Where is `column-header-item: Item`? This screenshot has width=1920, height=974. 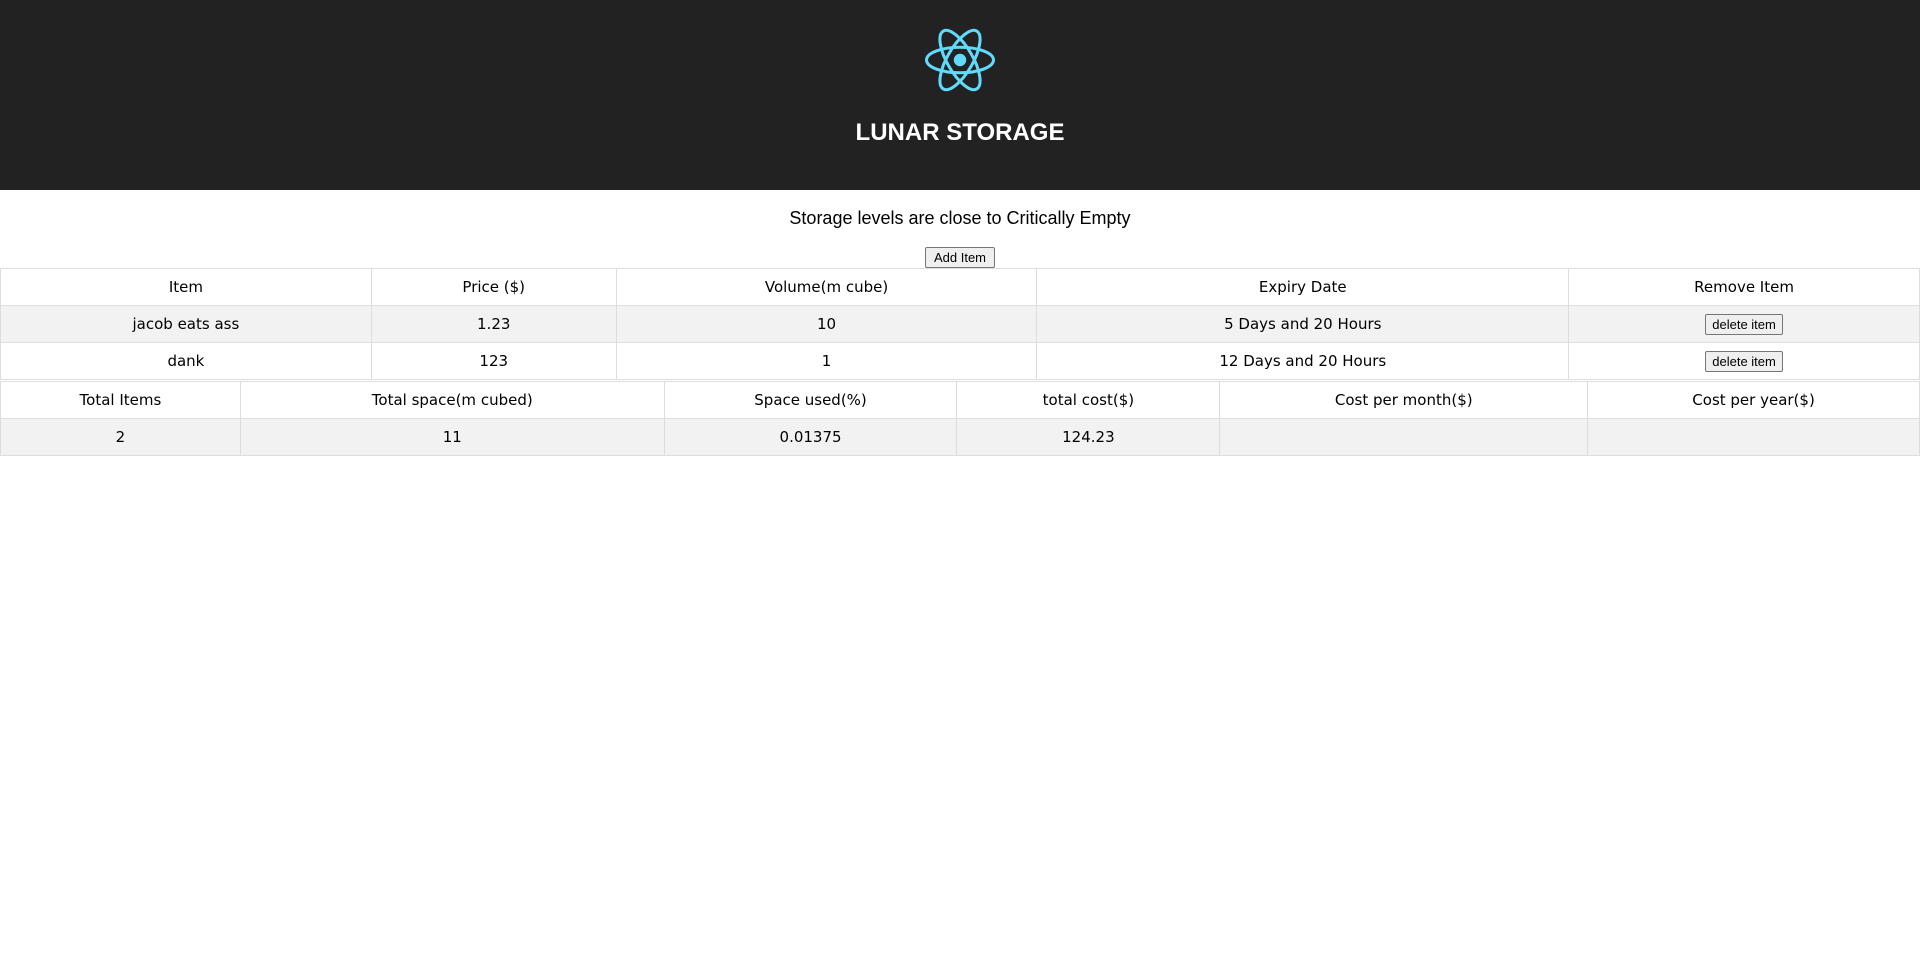 column-header-item: Item is located at coordinates (186, 287).